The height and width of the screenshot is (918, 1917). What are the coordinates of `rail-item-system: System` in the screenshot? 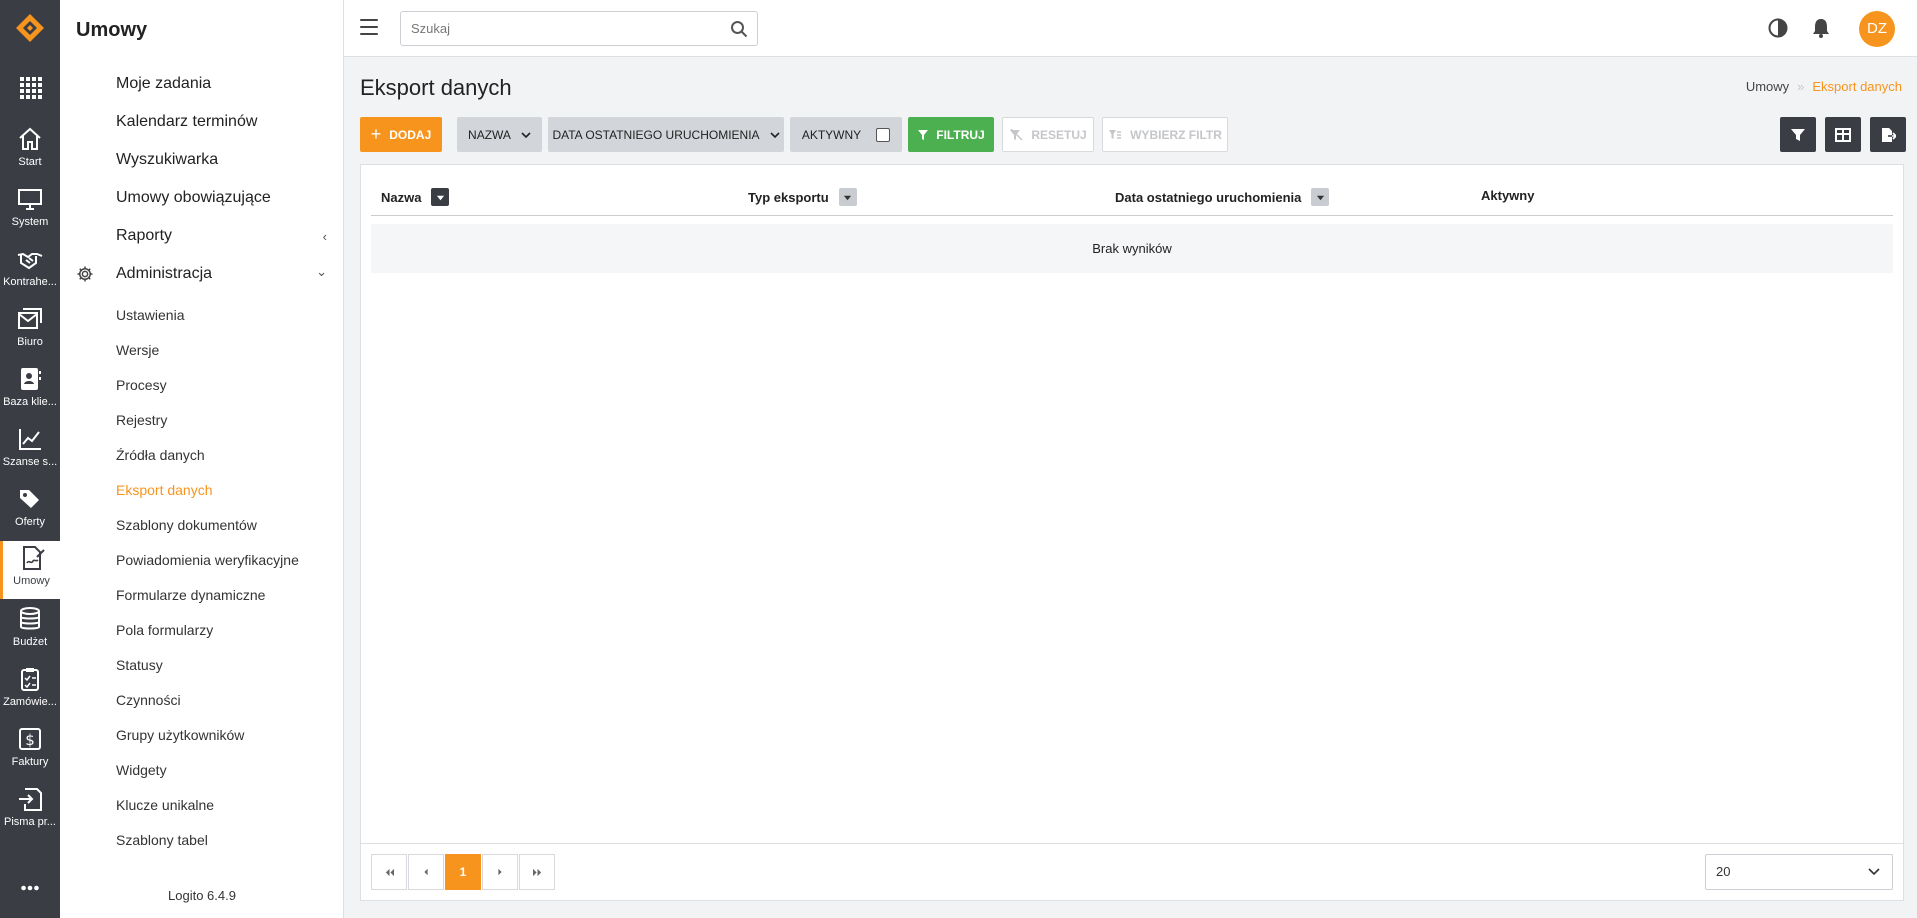 It's located at (30, 210).